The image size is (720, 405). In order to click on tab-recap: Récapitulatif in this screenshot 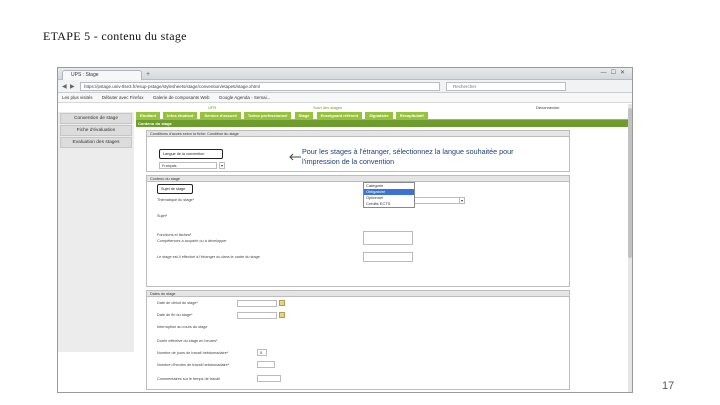, I will do `click(411, 116)`.